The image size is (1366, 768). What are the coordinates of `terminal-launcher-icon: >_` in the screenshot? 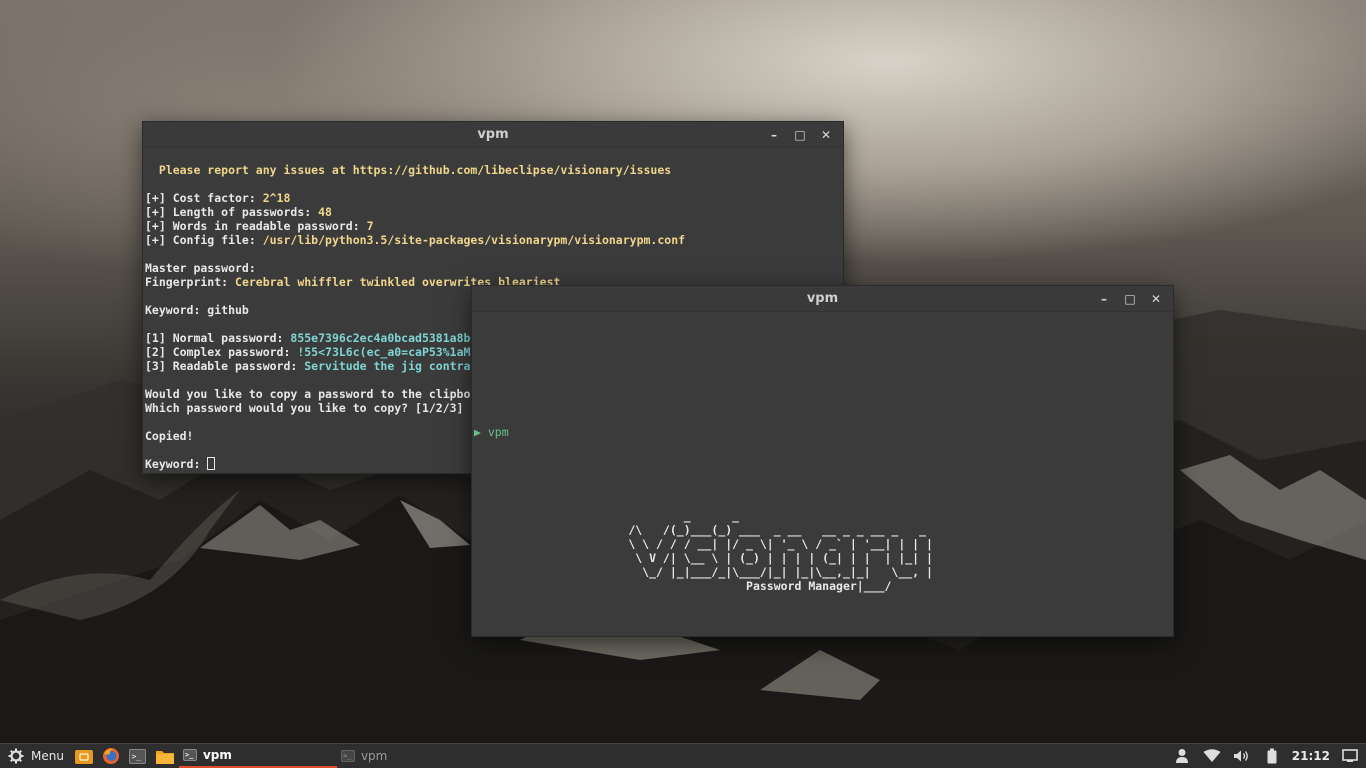 It's located at (138, 756).